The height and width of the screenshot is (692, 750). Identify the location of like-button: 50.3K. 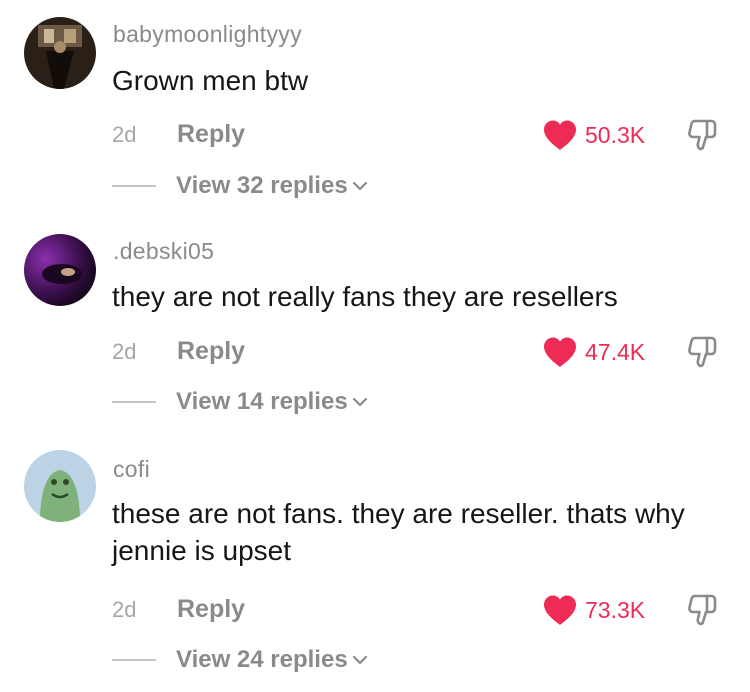
(593, 135).